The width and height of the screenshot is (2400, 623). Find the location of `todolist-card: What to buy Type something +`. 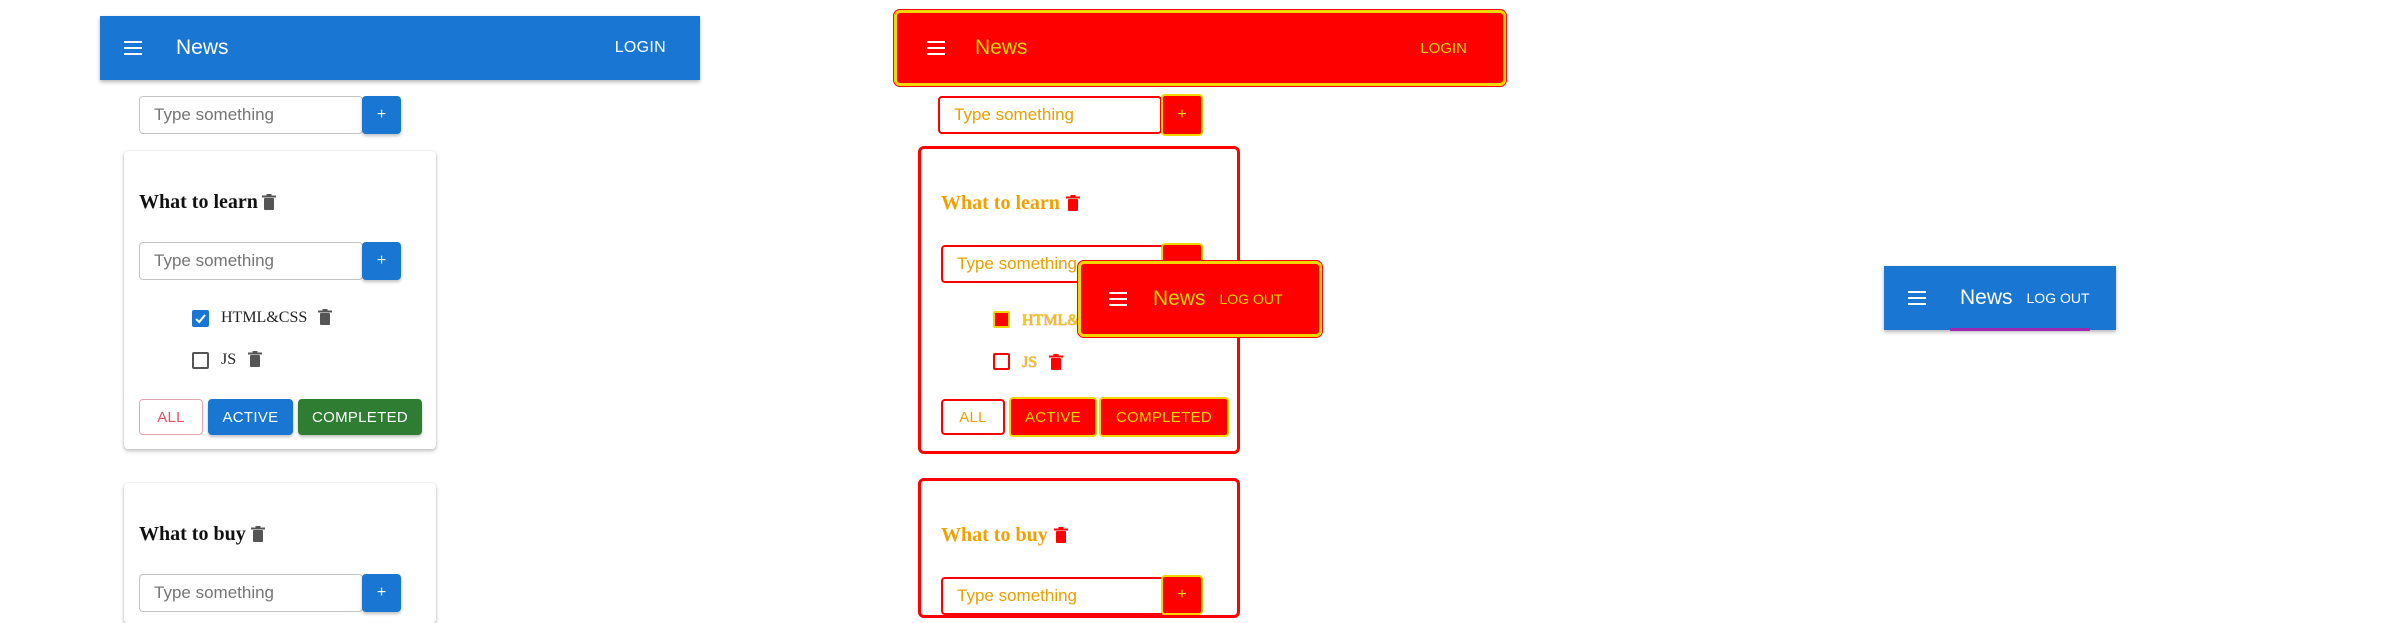

todolist-card: What to buy Type something + is located at coordinates (1079, 548).